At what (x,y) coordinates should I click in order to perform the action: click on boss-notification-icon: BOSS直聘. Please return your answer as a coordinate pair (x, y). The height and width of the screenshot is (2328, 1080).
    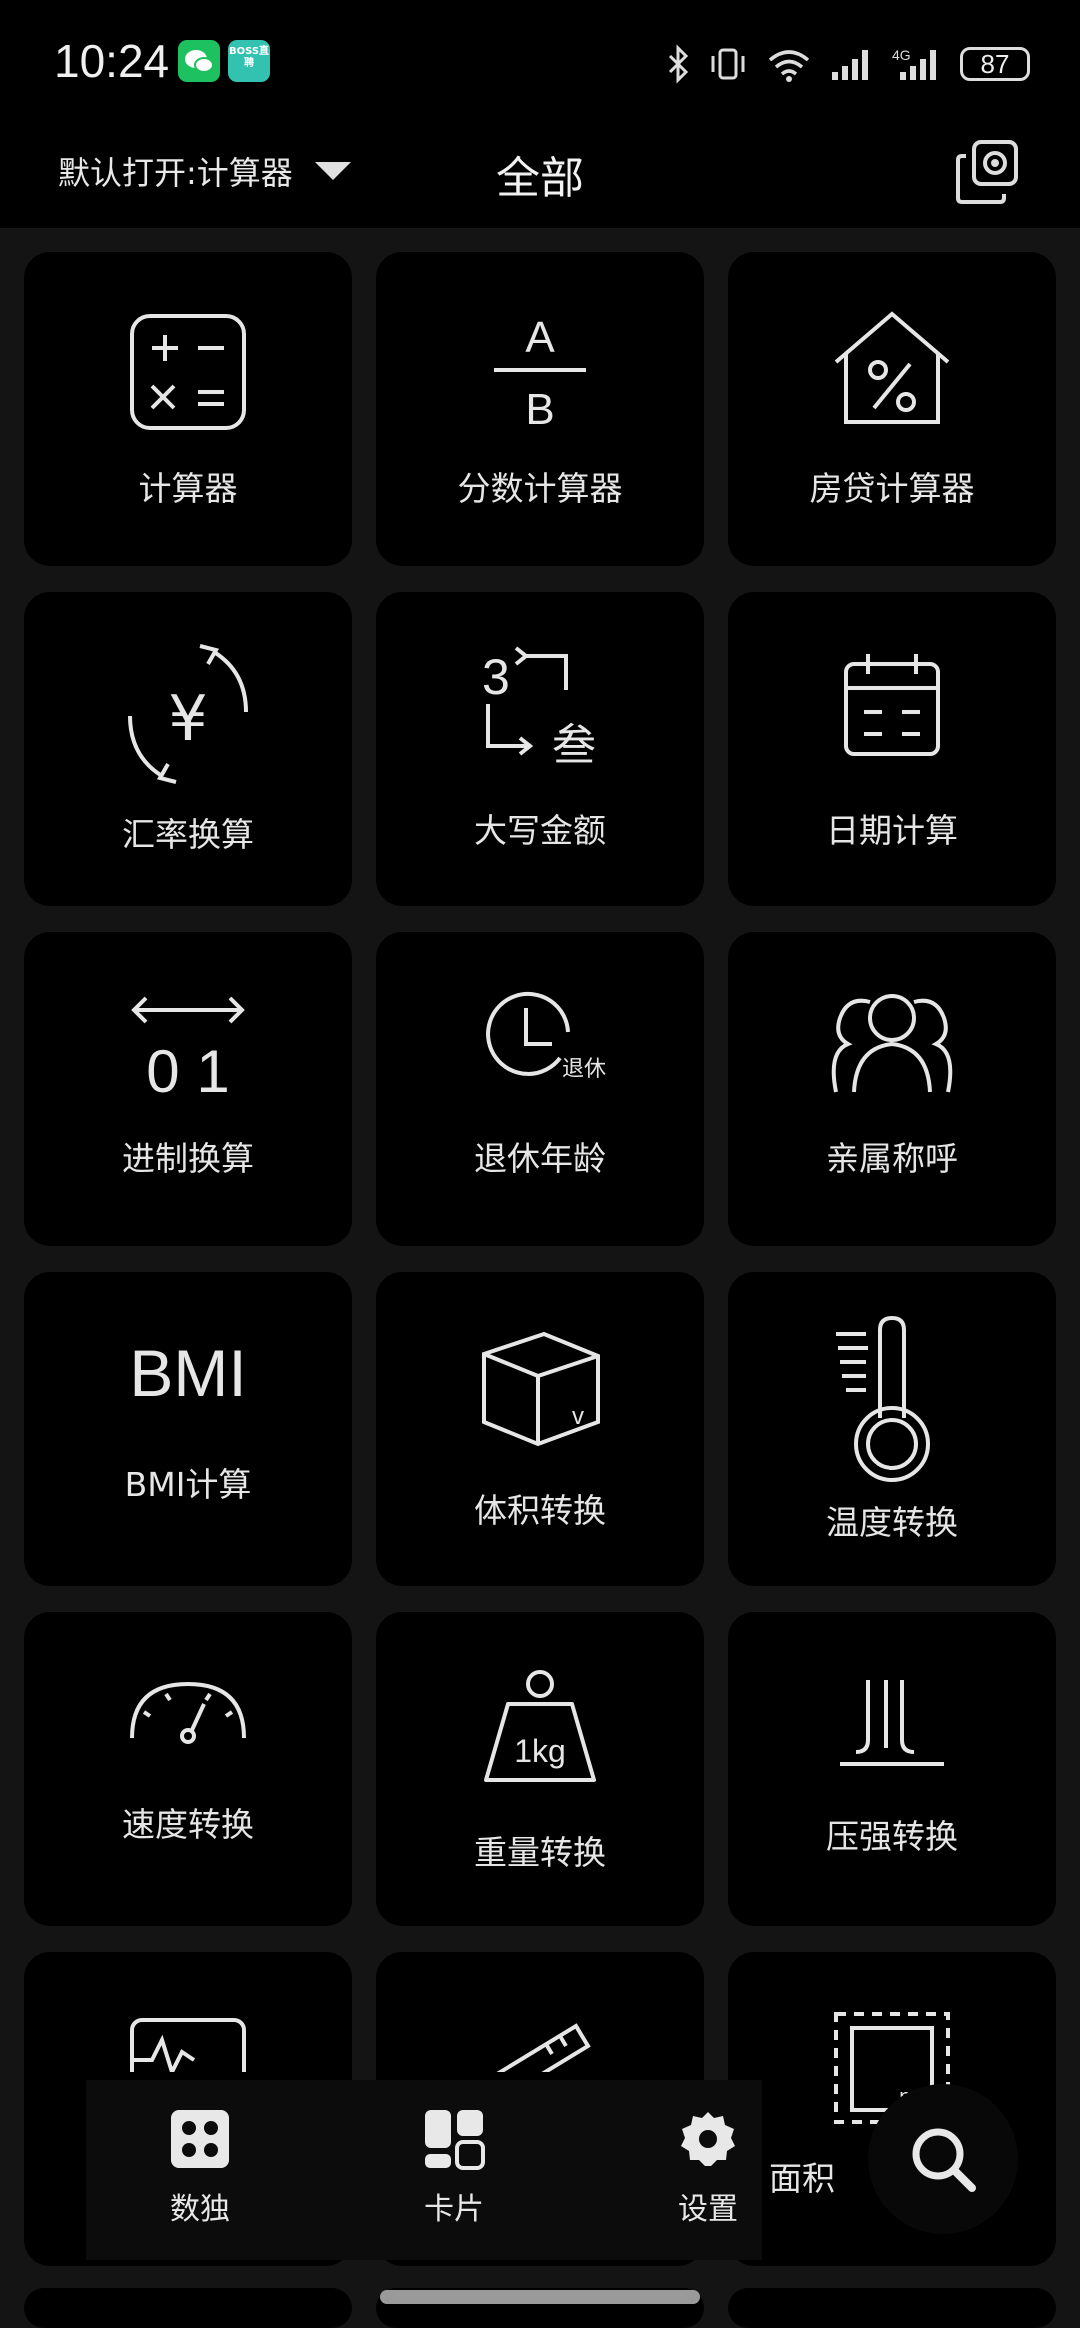
    Looking at the image, I should click on (249, 61).